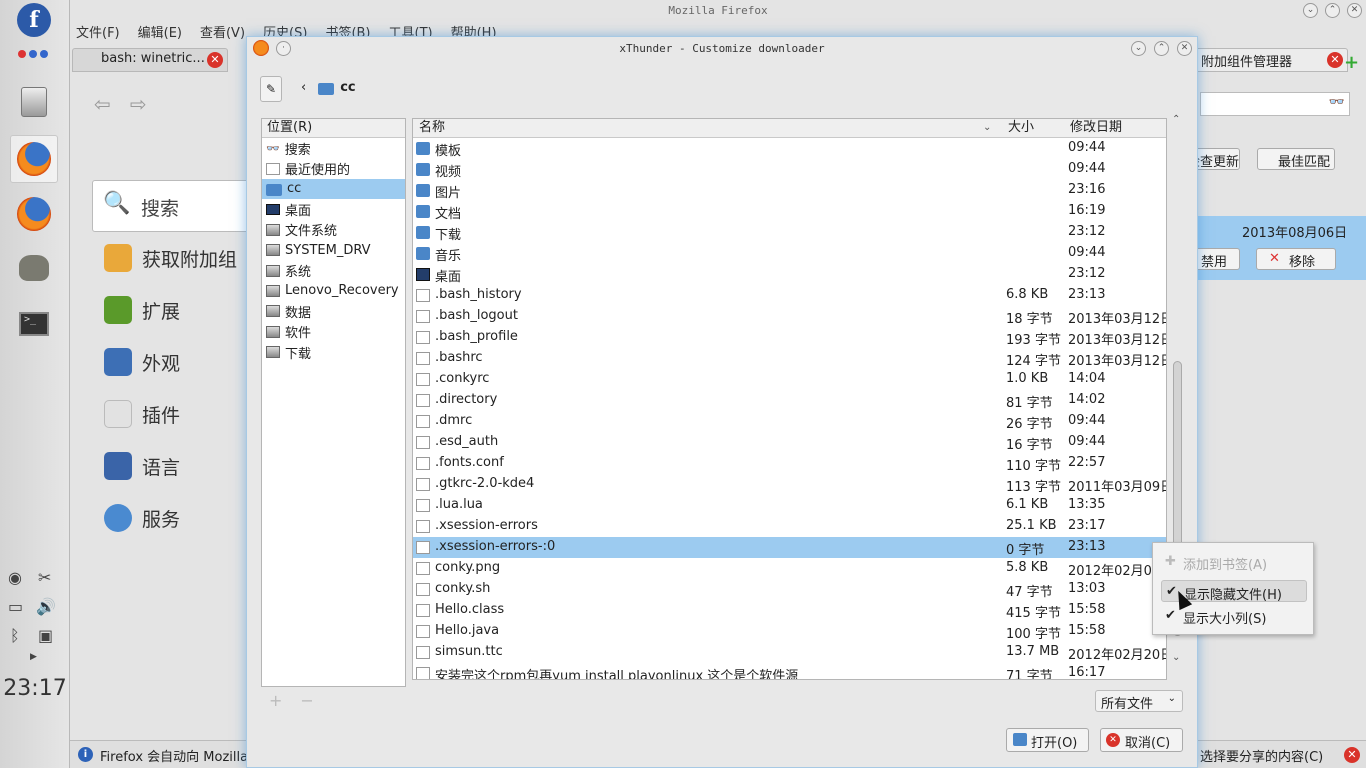 The height and width of the screenshot is (768, 1366). What do you see at coordinates (333, 168) in the screenshot?
I see `place-recent: 最近使用的` at bounding box center [333, 168].